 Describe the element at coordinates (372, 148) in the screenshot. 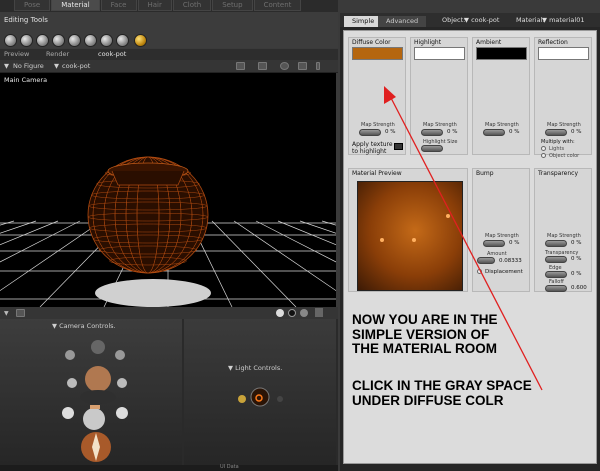

I see `apply-texture-label: Apply texture to highlight` at that location.